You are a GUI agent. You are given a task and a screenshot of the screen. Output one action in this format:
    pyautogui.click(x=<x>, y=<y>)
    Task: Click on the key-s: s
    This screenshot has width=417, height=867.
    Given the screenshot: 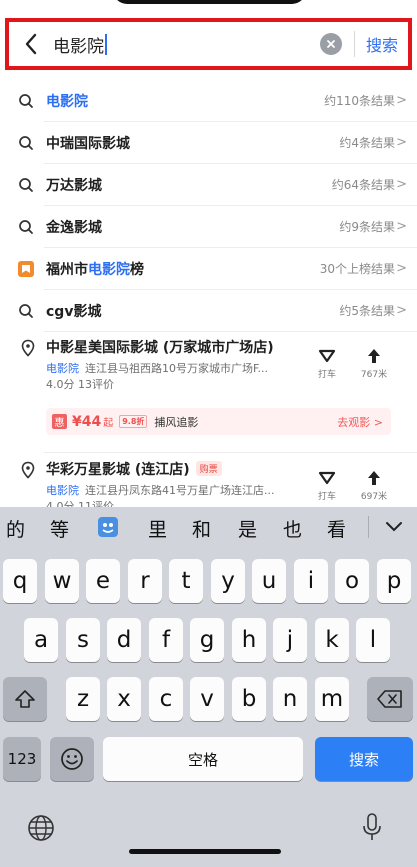 What is the action you would take?
    pyautogui.click(x=83, y=640)
    